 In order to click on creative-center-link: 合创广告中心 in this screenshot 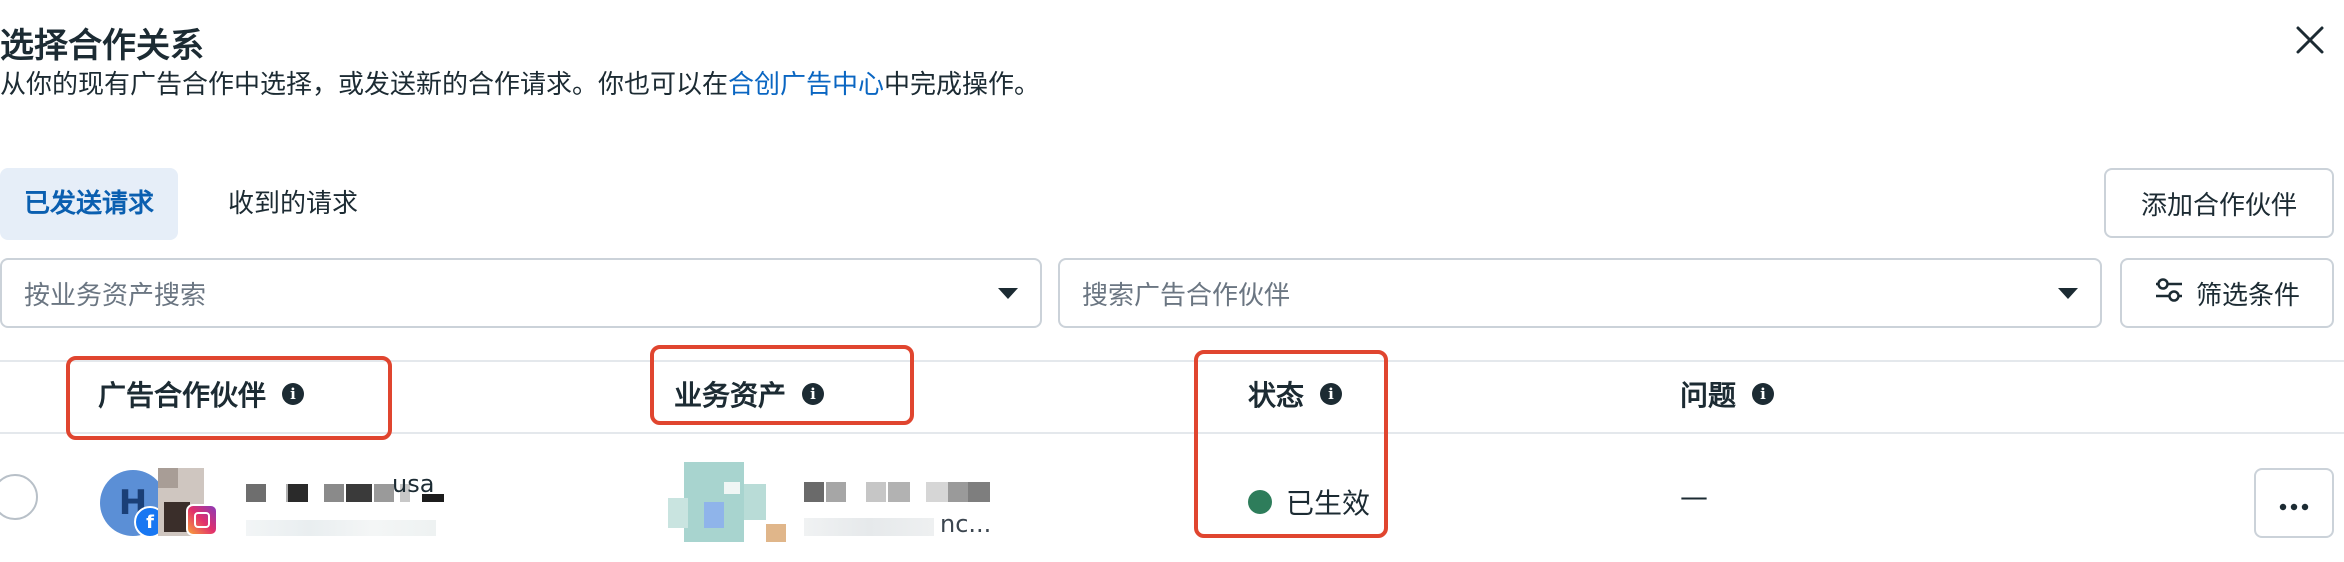, I will do `click(806, 85)`.